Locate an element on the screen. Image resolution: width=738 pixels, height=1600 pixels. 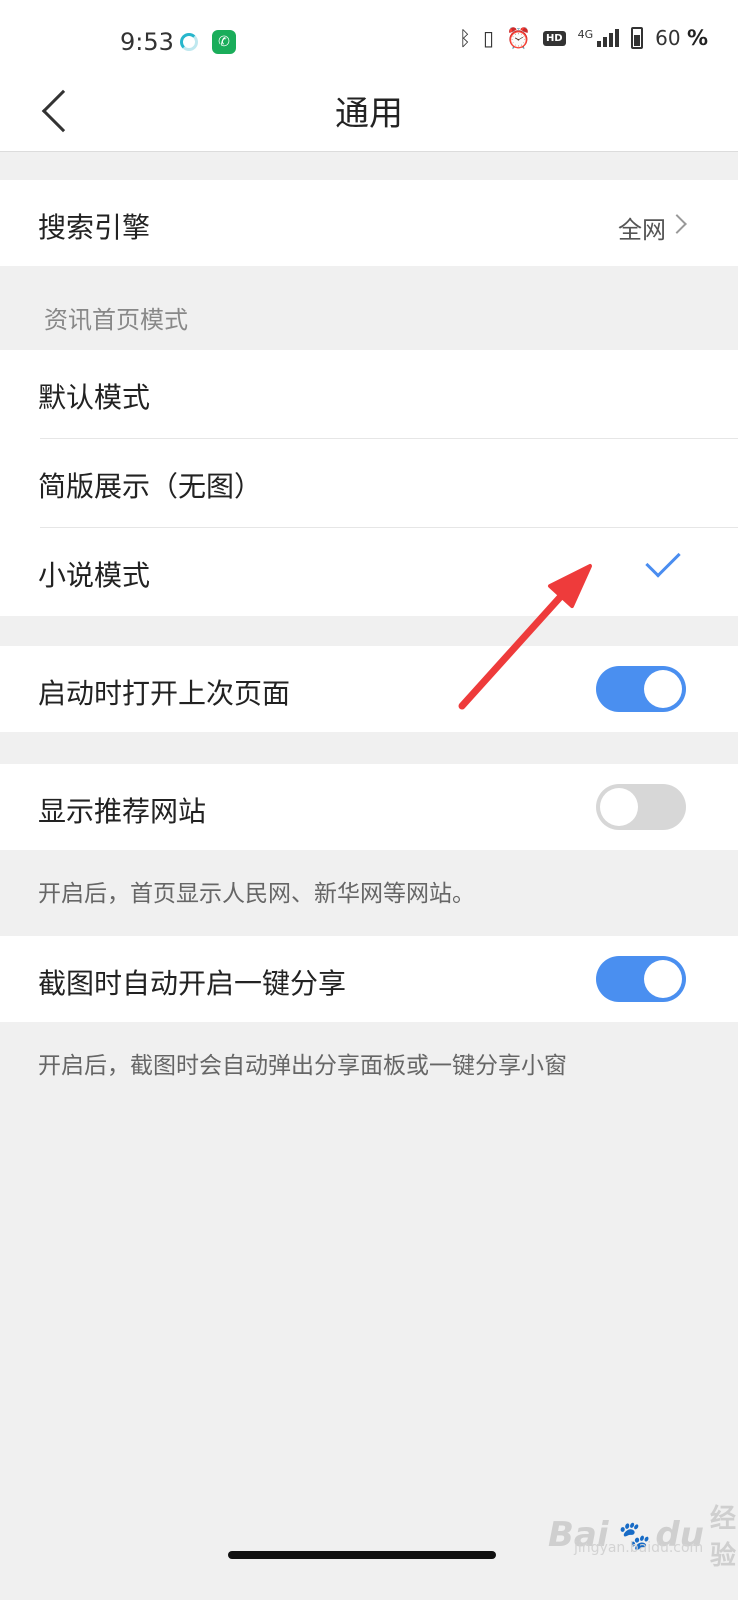
annotation-arrow is located at coordinates (525, 637).